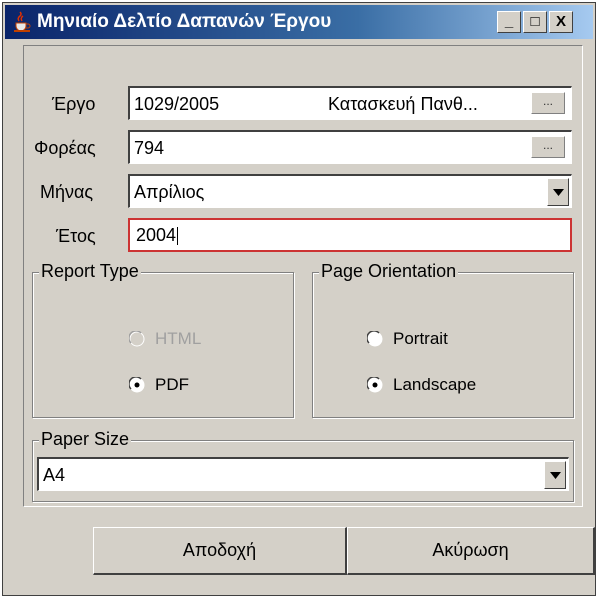  What do you see at coordinates (220, 551) in the screenshot?
I see `accept-button: Αποδοχή` at bounding box center [220, 551].